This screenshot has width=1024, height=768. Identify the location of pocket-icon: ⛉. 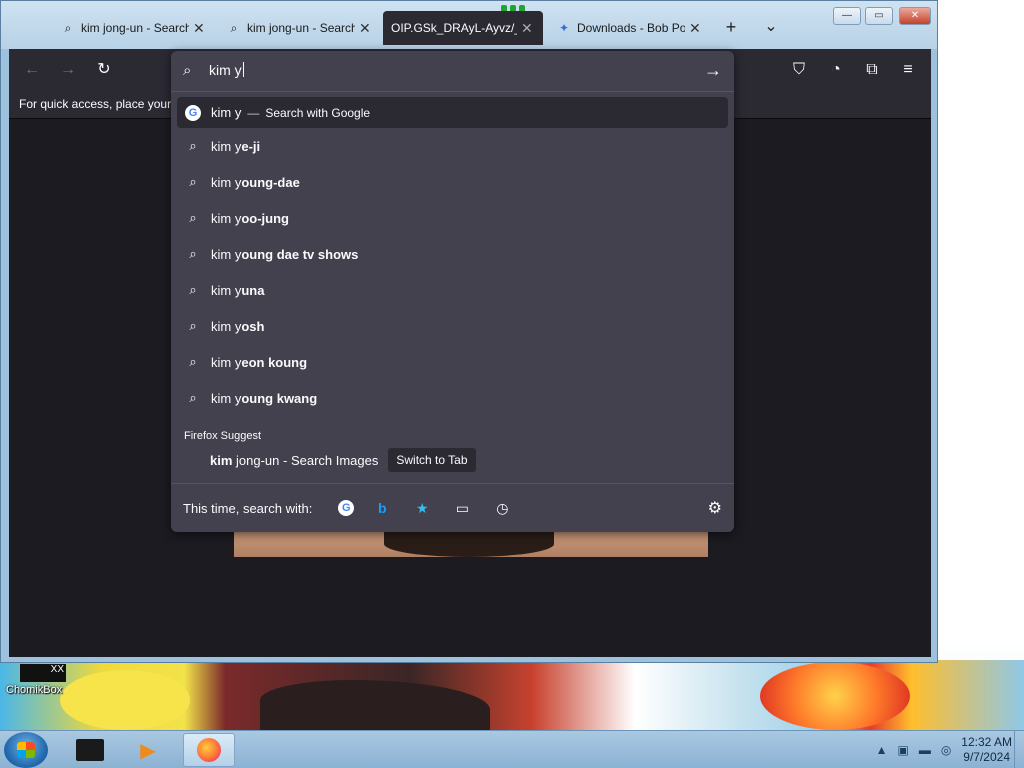
(798, 69).